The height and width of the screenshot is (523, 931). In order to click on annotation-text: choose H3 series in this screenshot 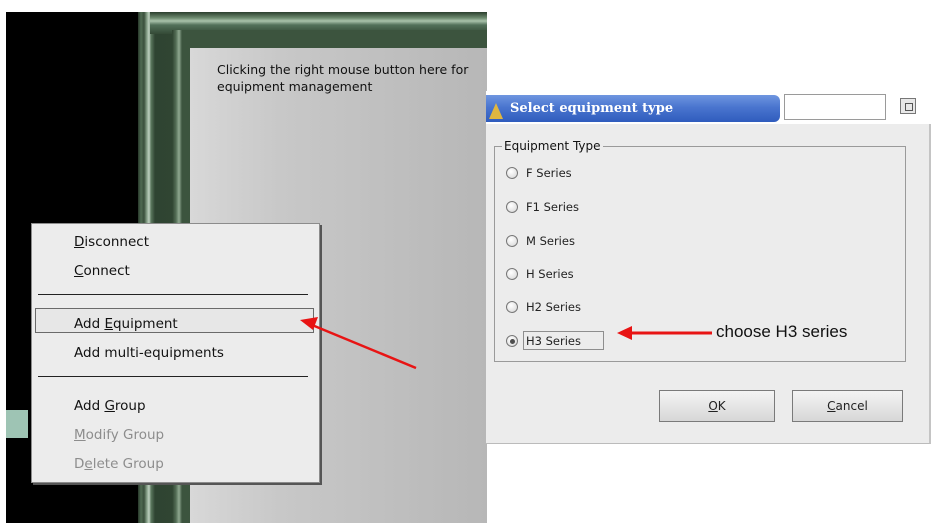, I will do `click(782, 331)`.